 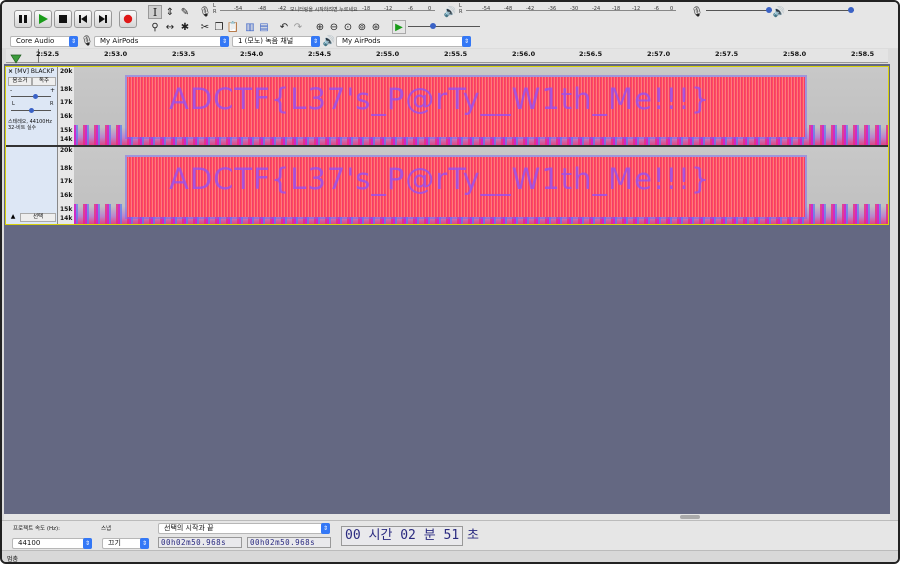 What do you see at coordinates (66, 106) in the screenshot?
I see `frequency-axis-left: 20k 18k 17k 16k 15k 14k` at bounding box center [66, 106].